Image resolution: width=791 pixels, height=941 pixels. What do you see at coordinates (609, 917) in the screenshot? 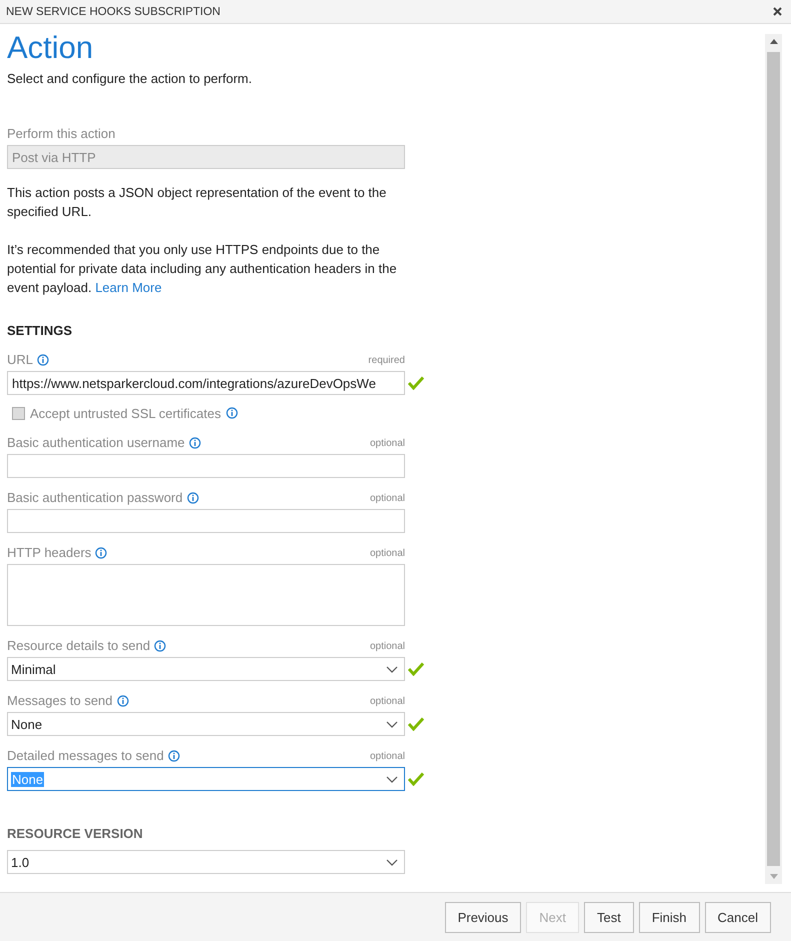
I see `dialog-button: Test` at bounding box center [609, 917].